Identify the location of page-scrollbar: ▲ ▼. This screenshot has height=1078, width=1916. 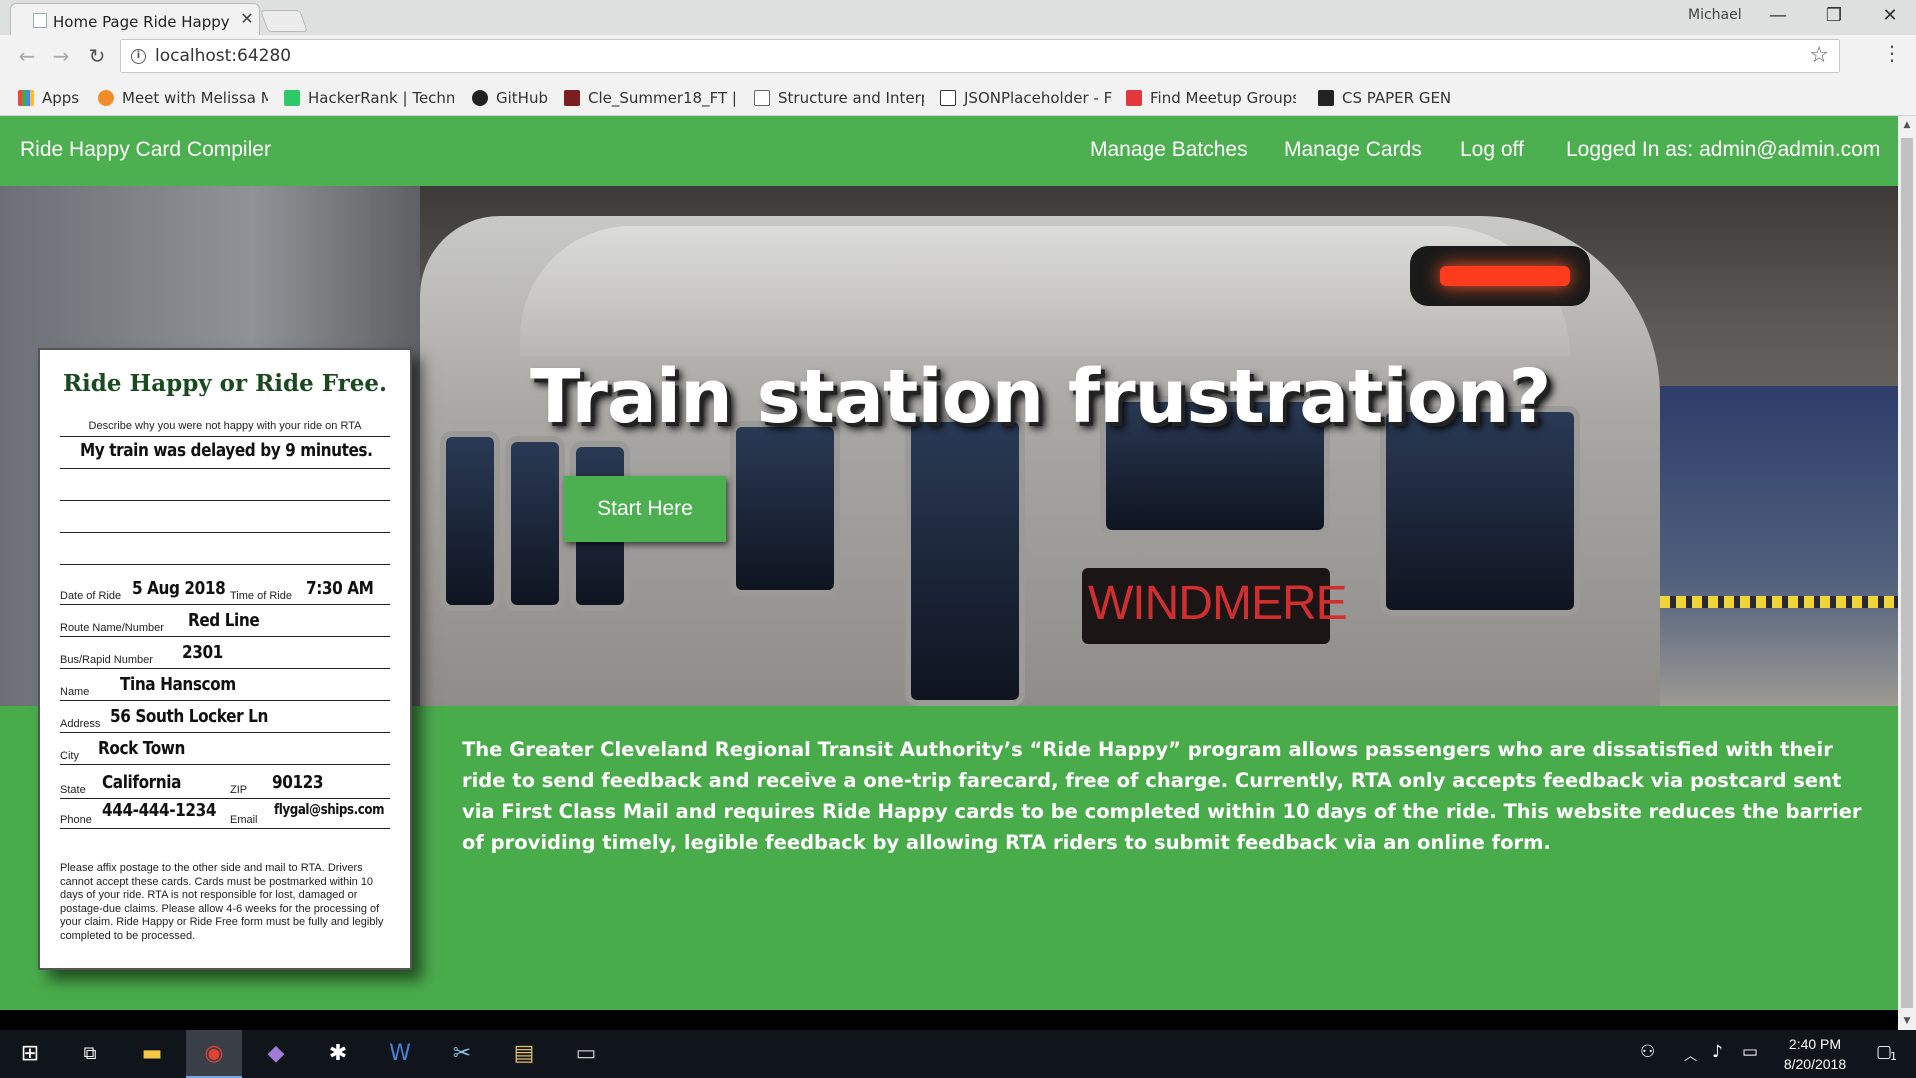
(1907, 573).